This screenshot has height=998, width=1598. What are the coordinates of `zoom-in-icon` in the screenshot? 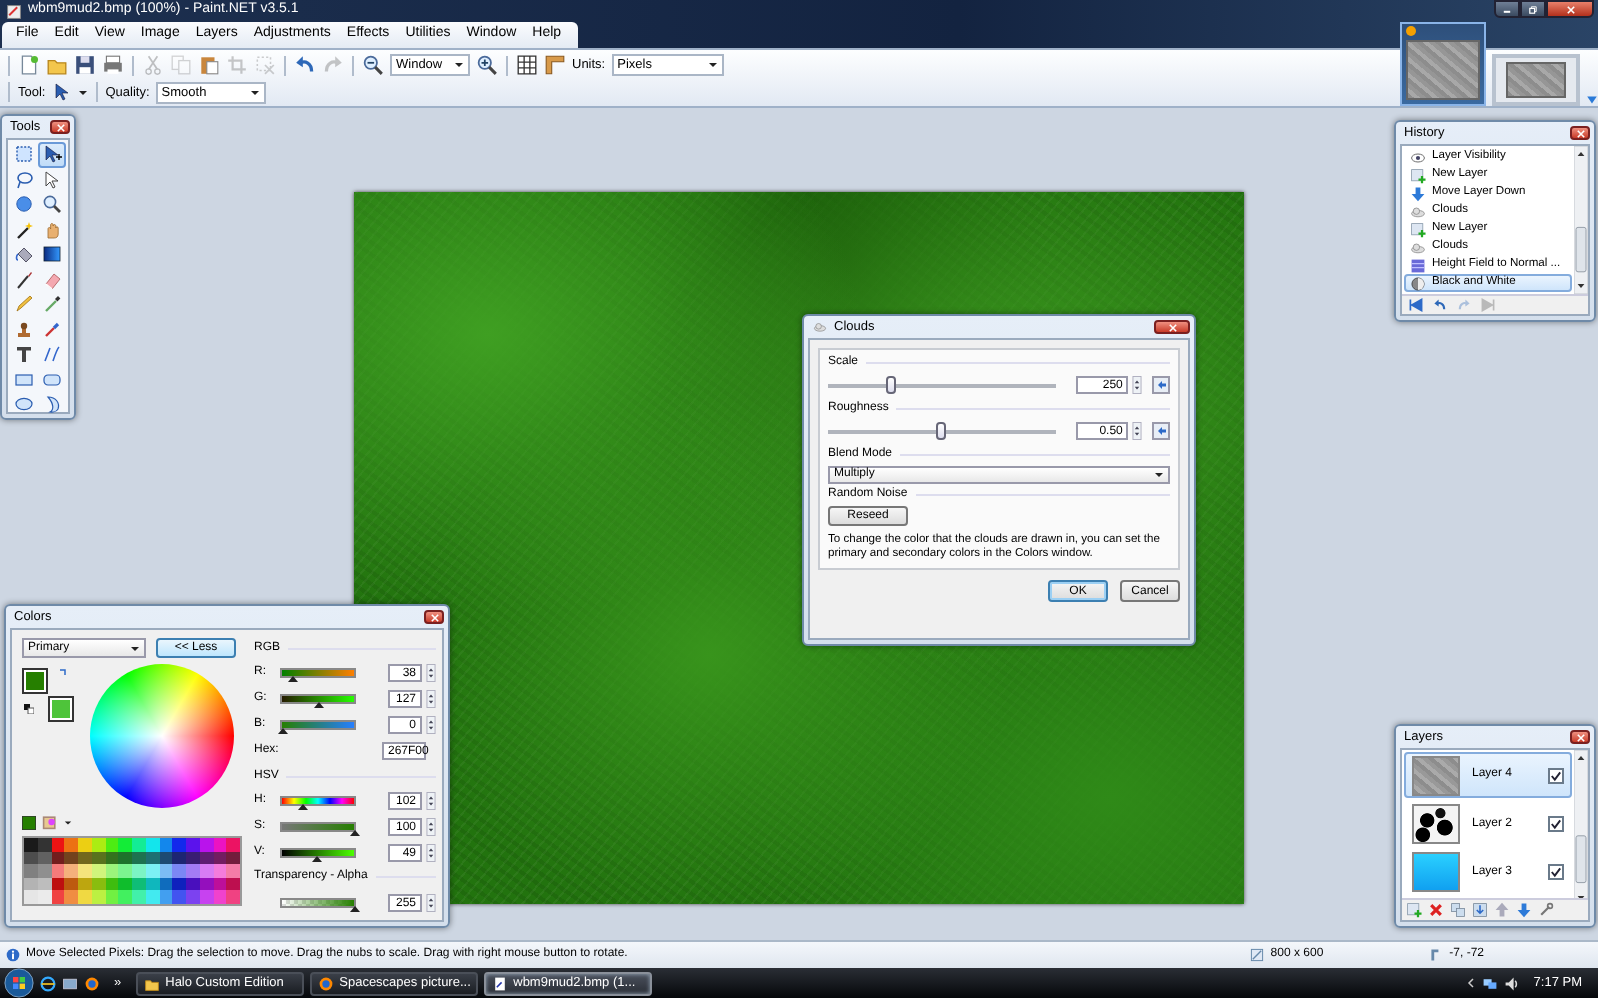 It's located at (487, 65).